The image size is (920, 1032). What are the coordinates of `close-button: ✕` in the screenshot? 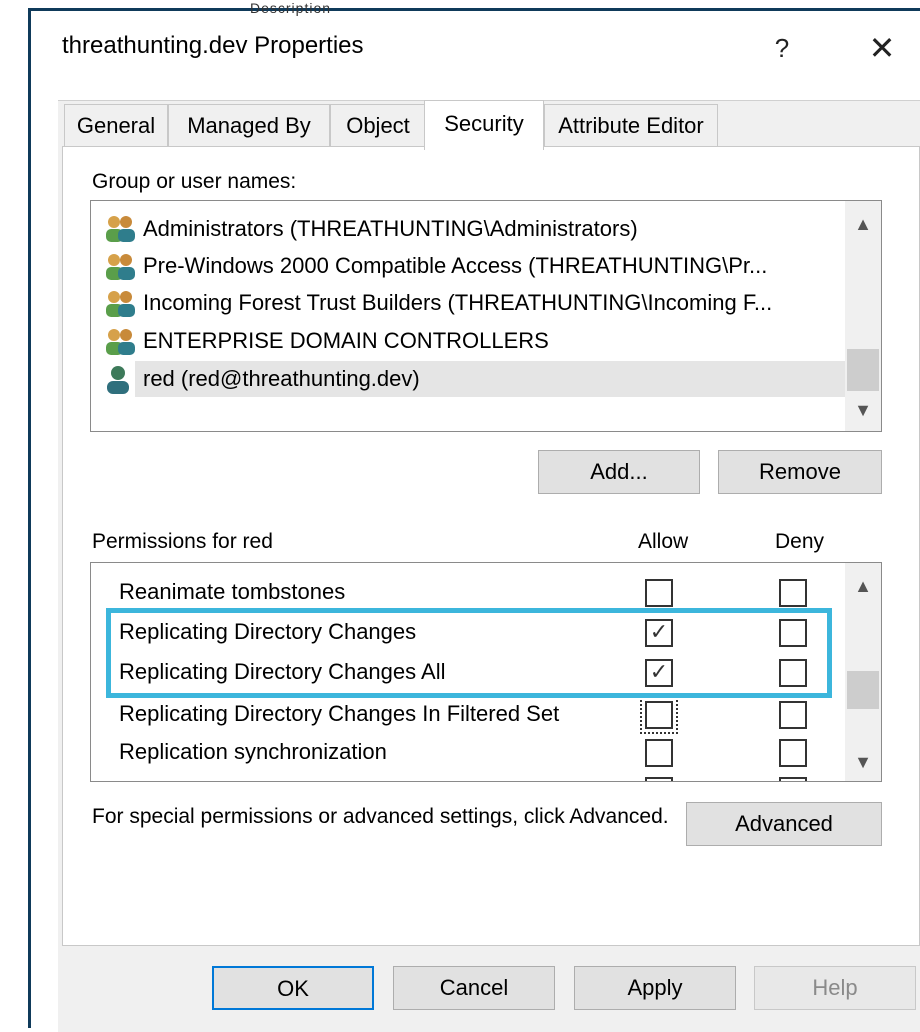 It's located at (882, 48).